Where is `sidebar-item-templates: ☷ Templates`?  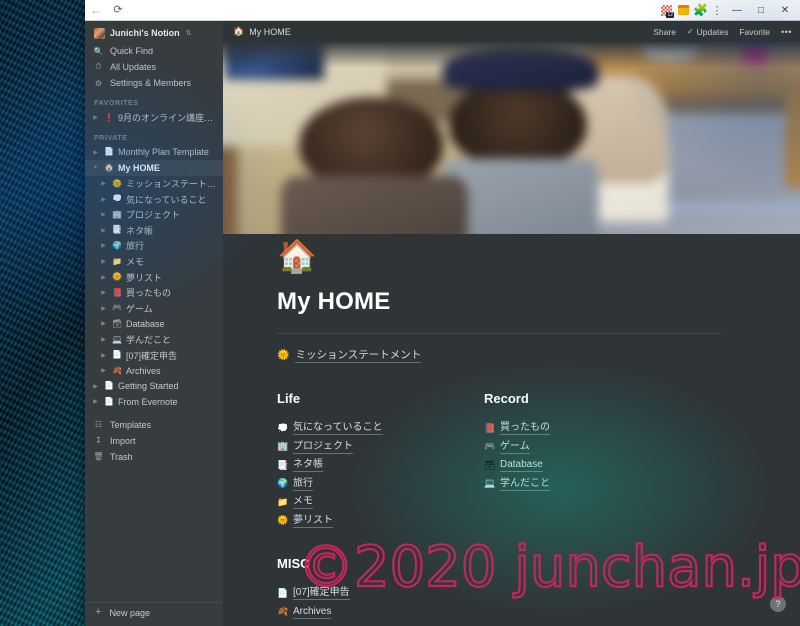 sidebar-item-templates: ☷ Templates is located at coordinates (154, 425).